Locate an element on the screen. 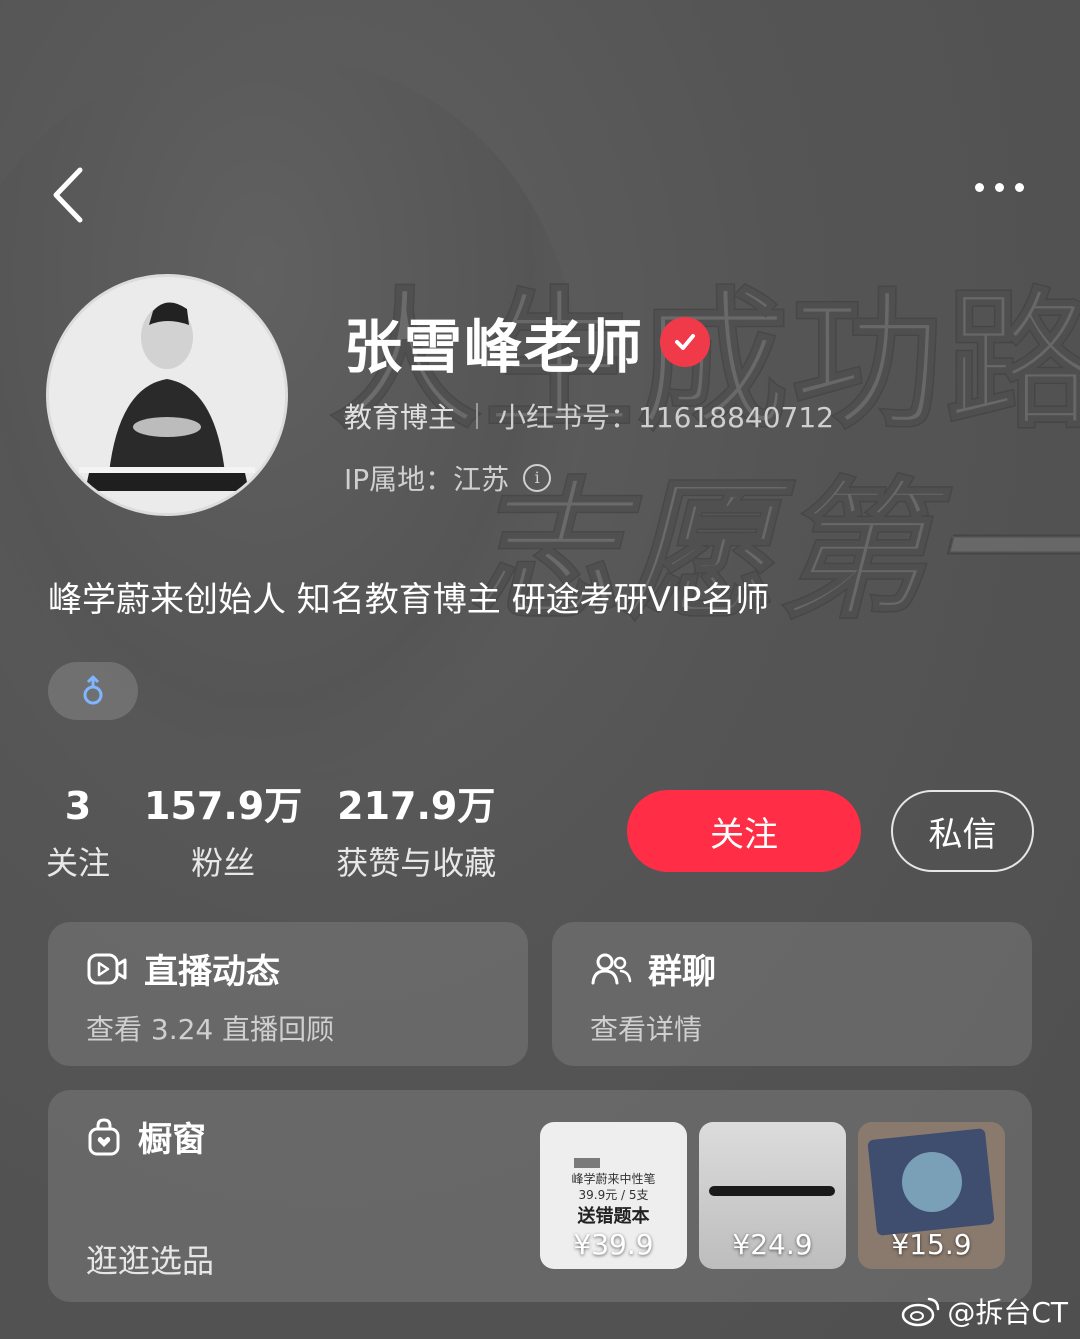 The image size is (1080, 1339). profile-name: 张雪峰老师 is located at coordinates (494, 347).